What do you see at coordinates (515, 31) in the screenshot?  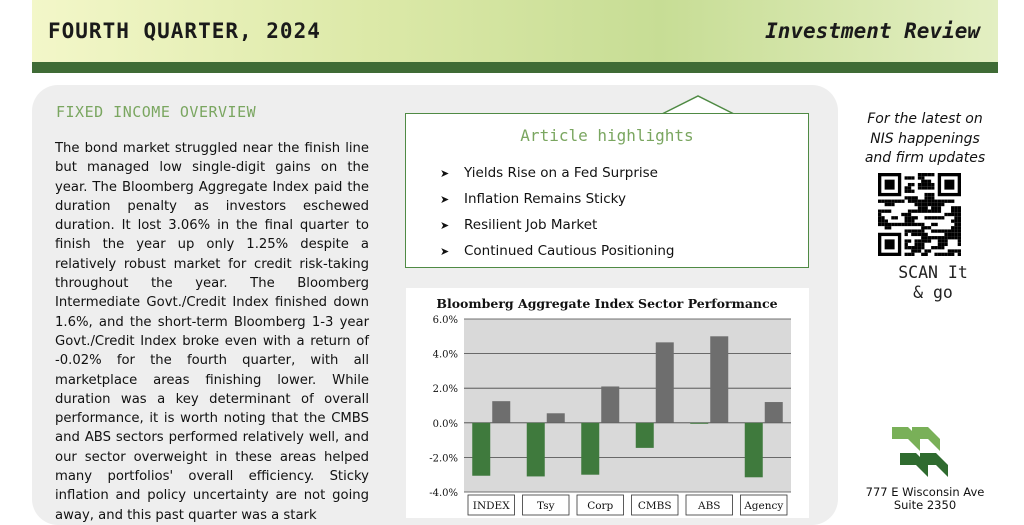 I see `header-banner: FOURTH QUARTER, 2024 Investment Review` at bounding box center [515, 31].